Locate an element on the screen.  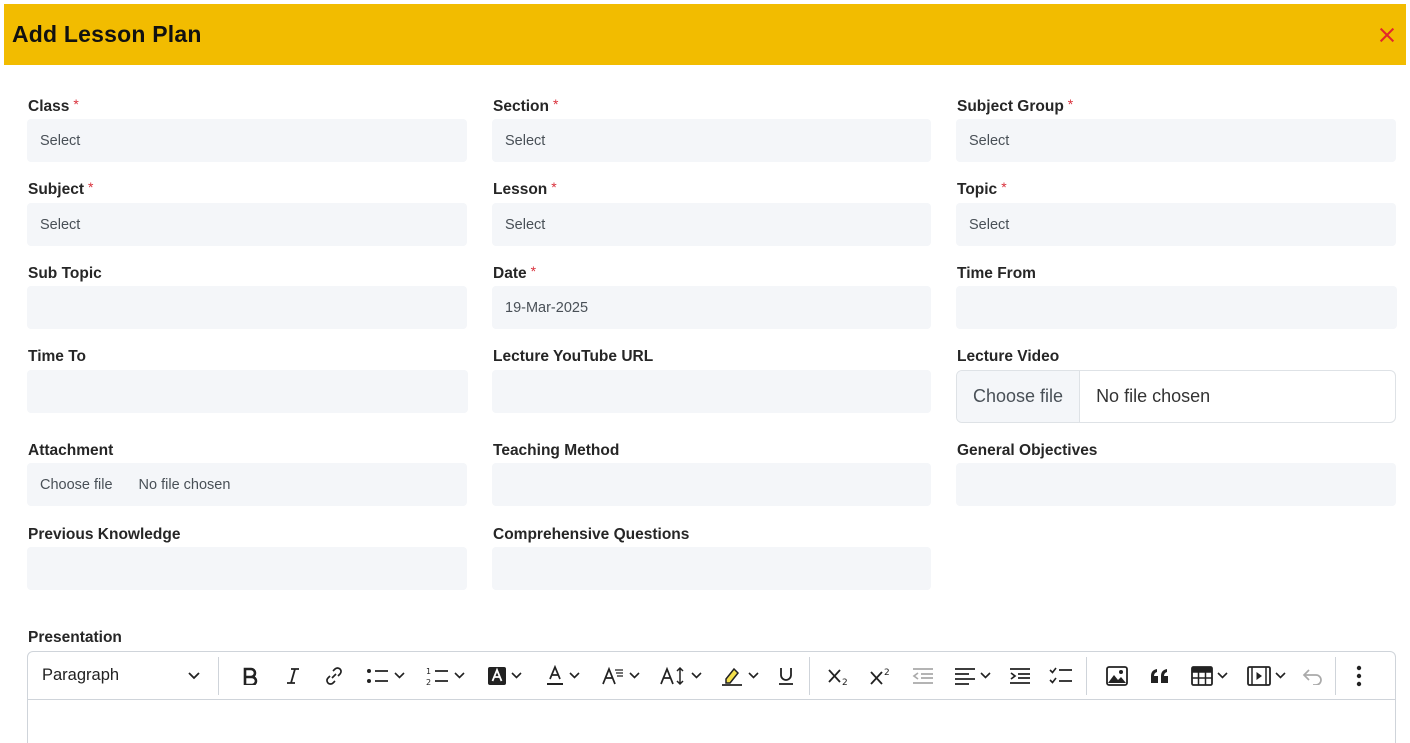
indent-icon is located at coordinates (1020, 675).